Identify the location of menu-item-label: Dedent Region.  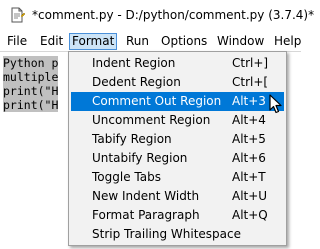
(136, 82).